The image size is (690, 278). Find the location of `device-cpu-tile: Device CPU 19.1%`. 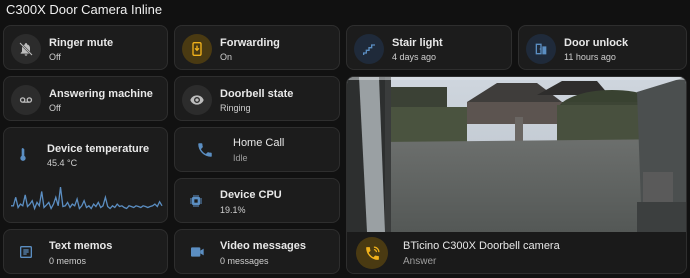

device-cpu-tile: Device CPU 19.1% is located at coordinates (257, 200).